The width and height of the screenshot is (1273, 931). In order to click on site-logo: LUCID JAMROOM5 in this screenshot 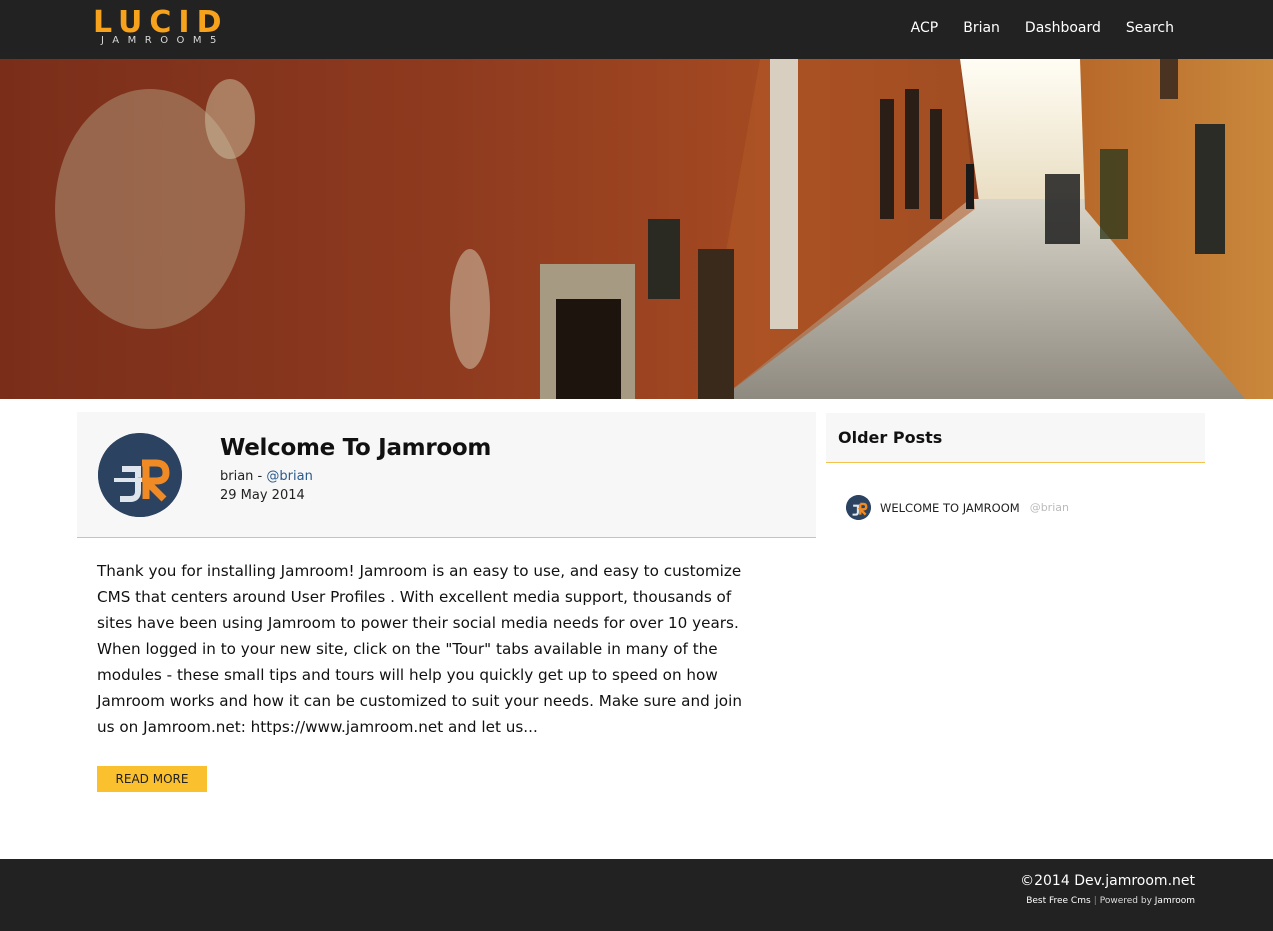, I will do `click(178, 27)`.